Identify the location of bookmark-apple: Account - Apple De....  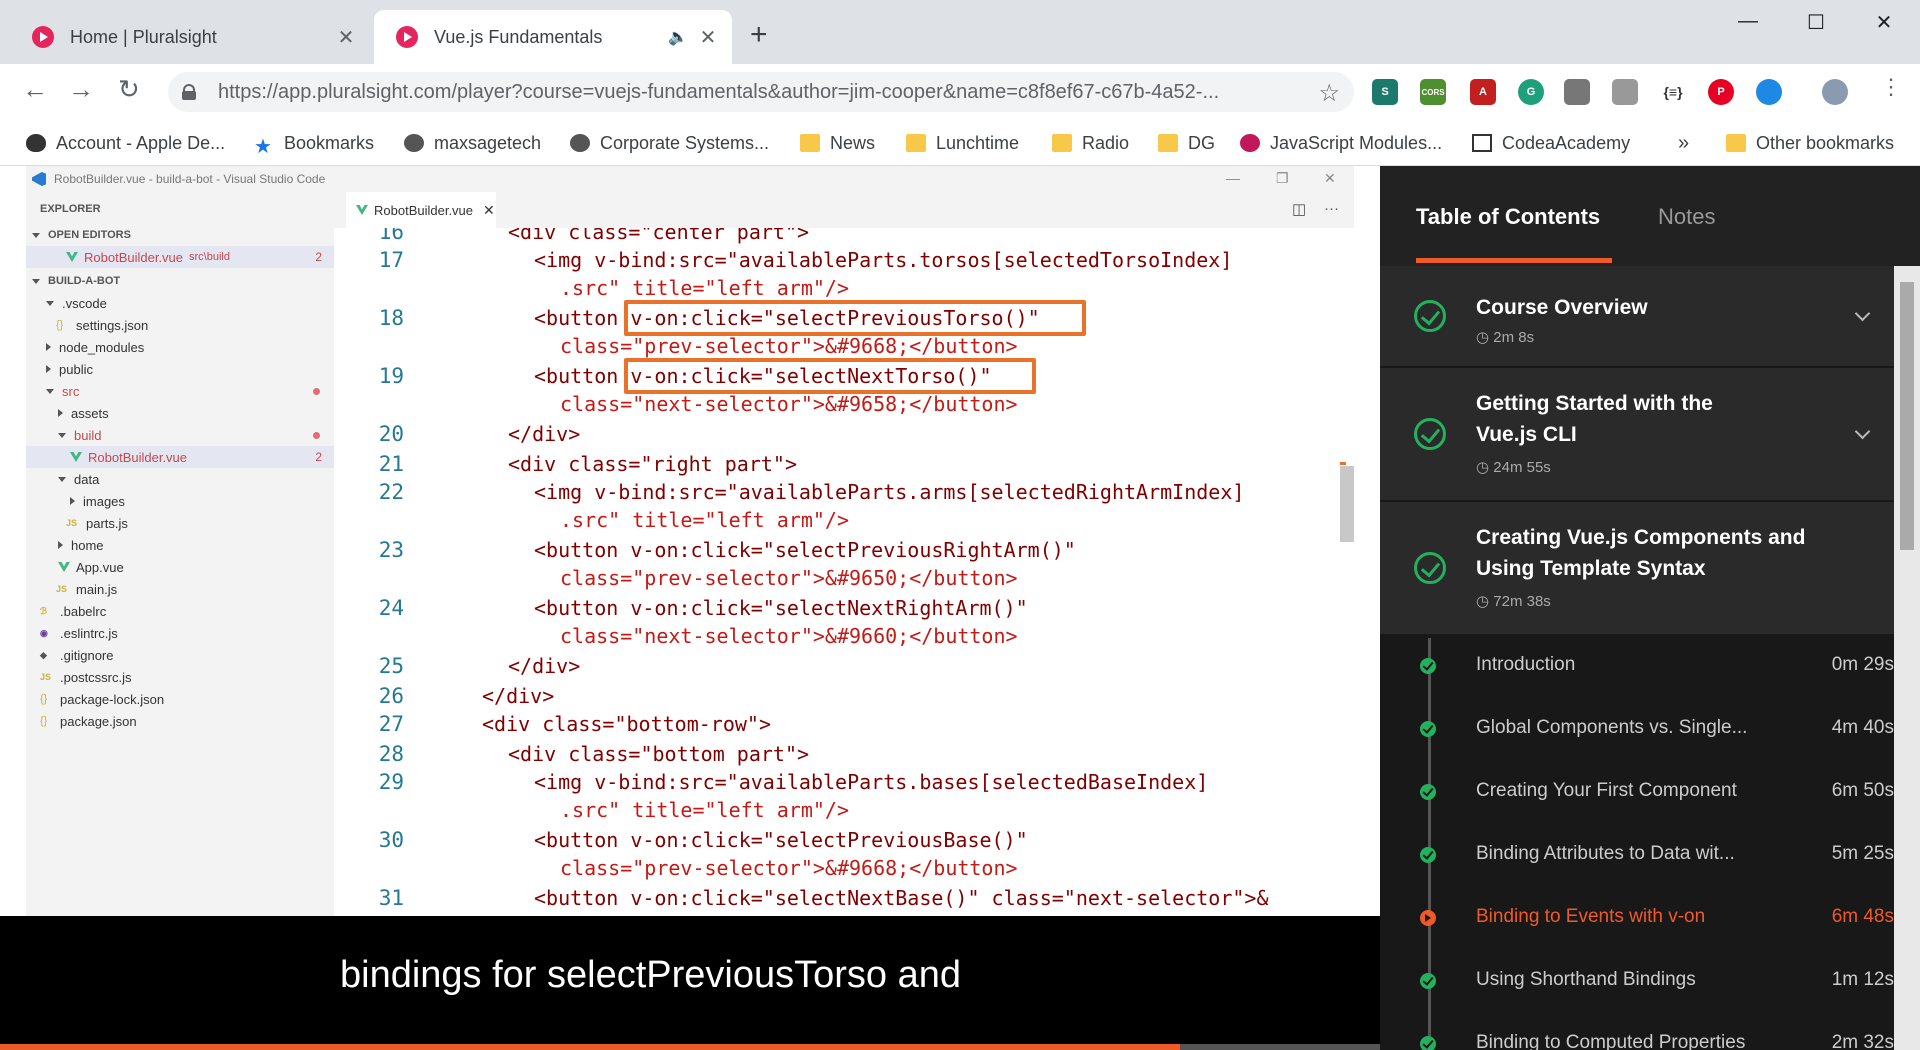
(125, 143).